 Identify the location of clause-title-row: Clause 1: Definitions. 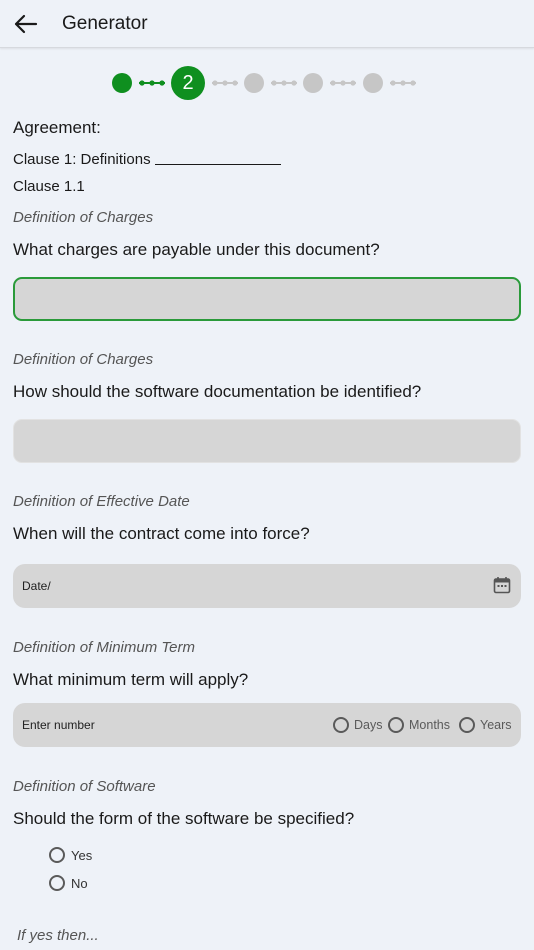
(147, 159).